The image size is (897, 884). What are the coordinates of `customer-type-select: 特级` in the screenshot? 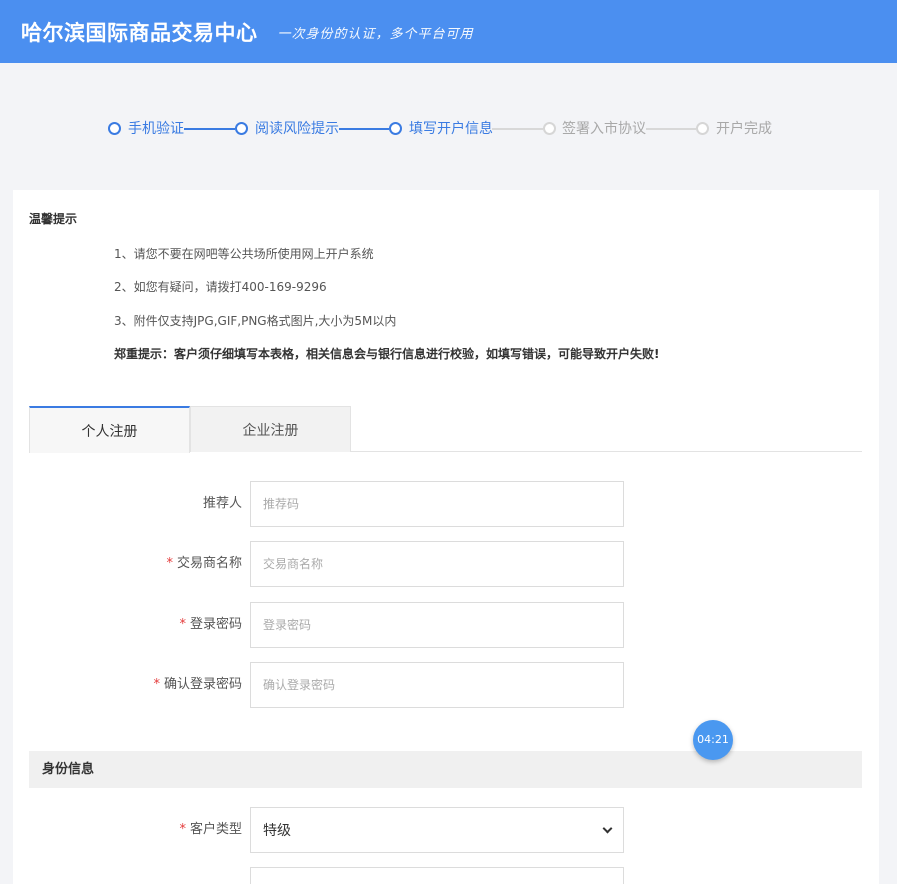 It's located at (437, 830).